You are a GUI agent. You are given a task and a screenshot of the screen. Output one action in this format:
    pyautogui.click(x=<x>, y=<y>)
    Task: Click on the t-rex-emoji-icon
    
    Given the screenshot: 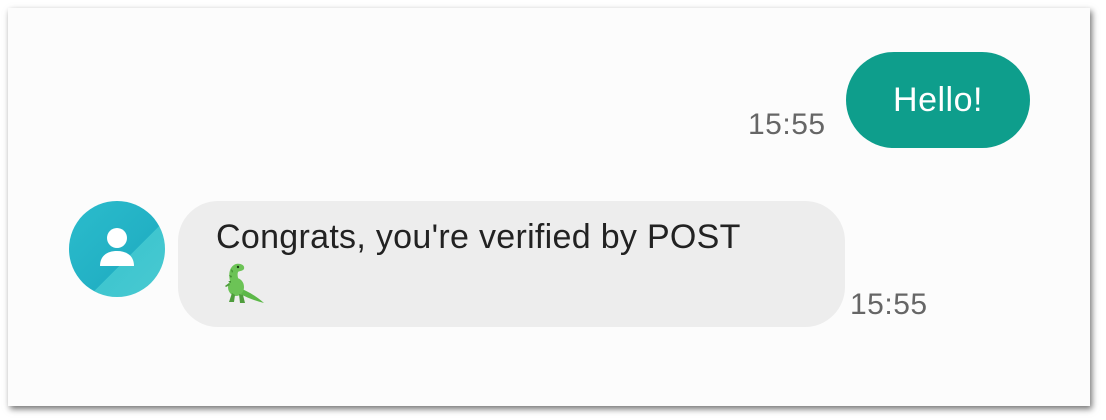 What is the action you would take?
    pyautogui.click(x=244, y=283)
    